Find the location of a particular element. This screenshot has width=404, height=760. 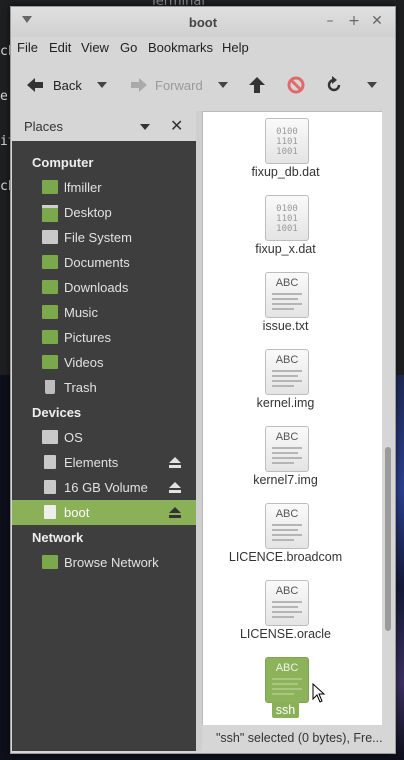

sidebar-item-label: boot is located at coordinates (77, 512).